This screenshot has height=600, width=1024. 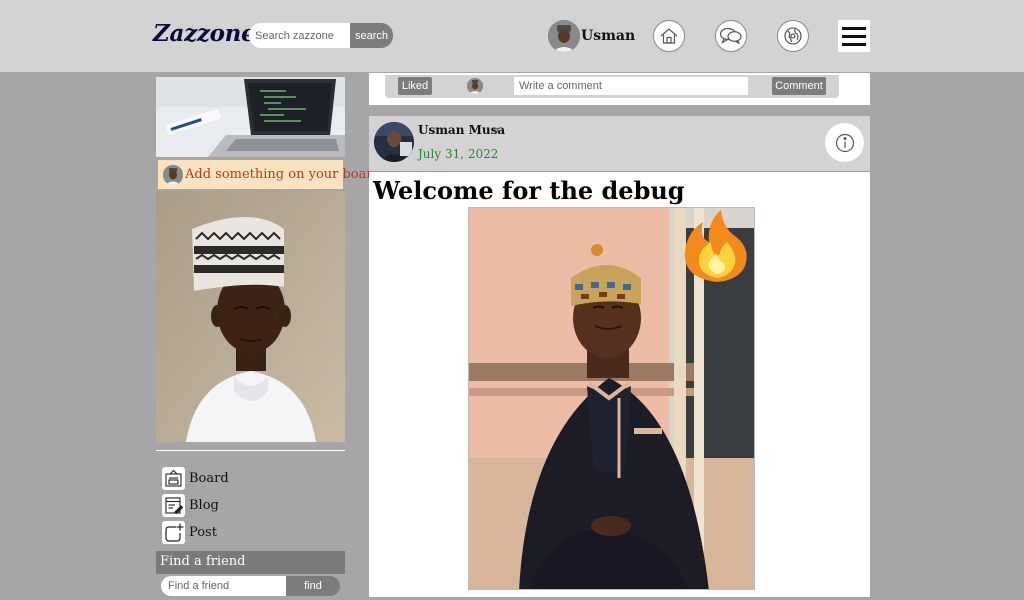 What do you see at coordinates (631, 86) in the screenshot?
I see `comment-input` at bounding box center [631, 86].